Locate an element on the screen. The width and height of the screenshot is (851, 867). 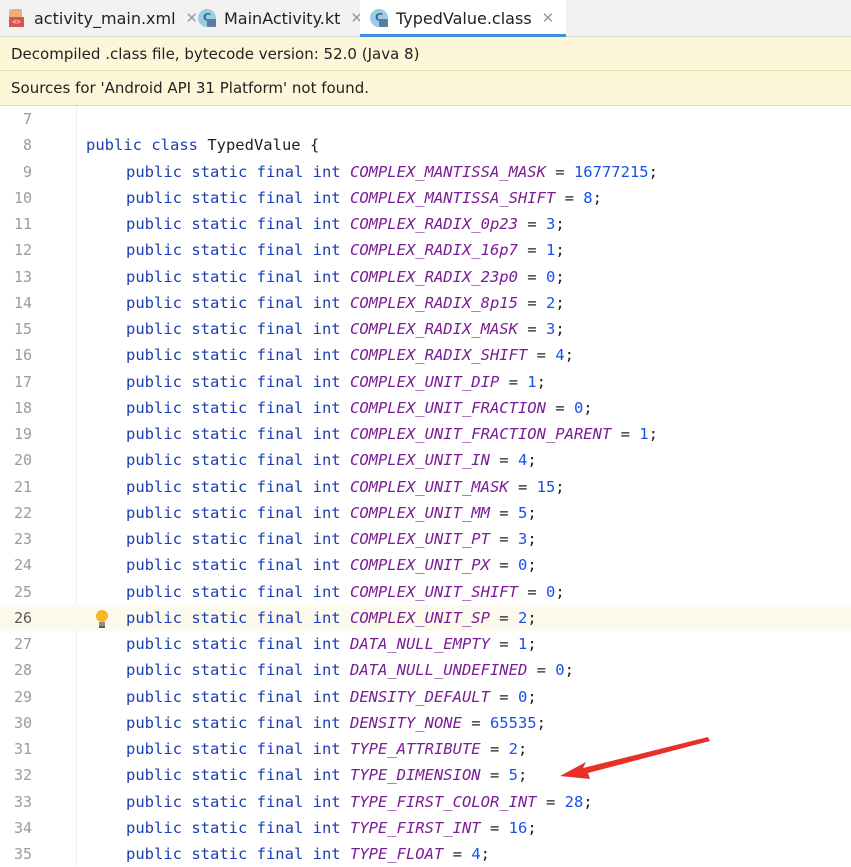
constant-name: DATA_NULL_UNDEFINED is located at coordinates (438, 670).